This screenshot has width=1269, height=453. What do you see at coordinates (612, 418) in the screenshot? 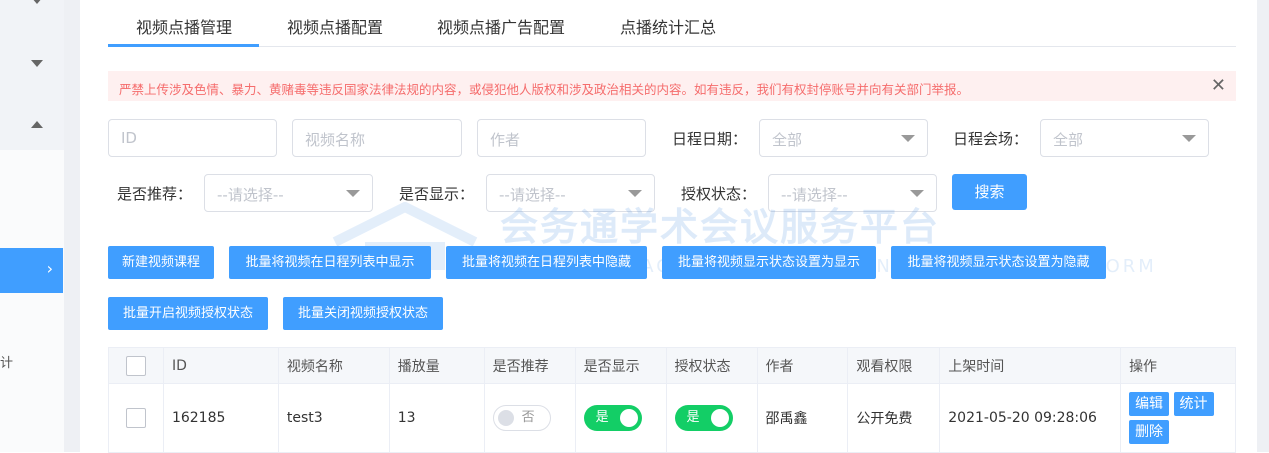
I see `display-switch: 是` at bounding box center [612, 418].